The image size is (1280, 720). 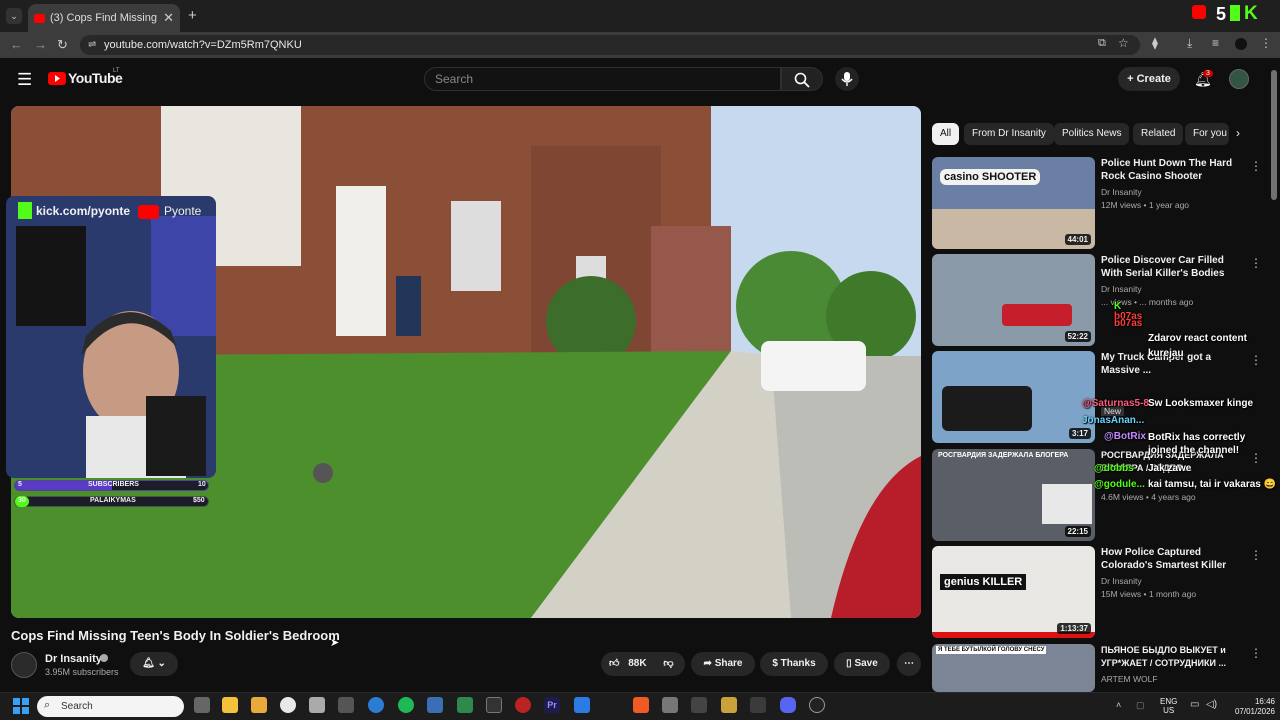 I want to click on file-explorer-icon, so click(x=230, y=705).